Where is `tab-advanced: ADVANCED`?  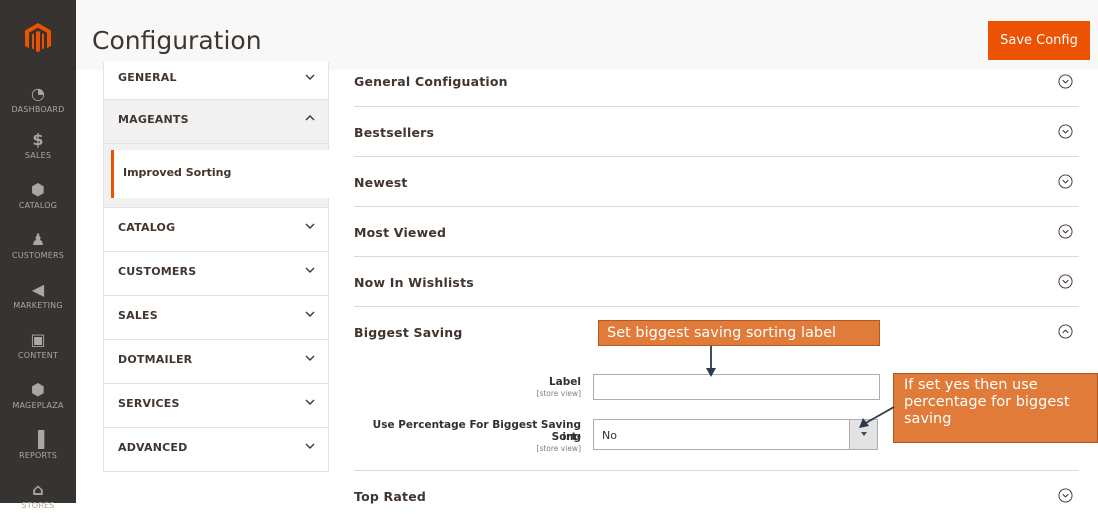 tab-advanced: ADVANCED is located at coordinates (216, 450).